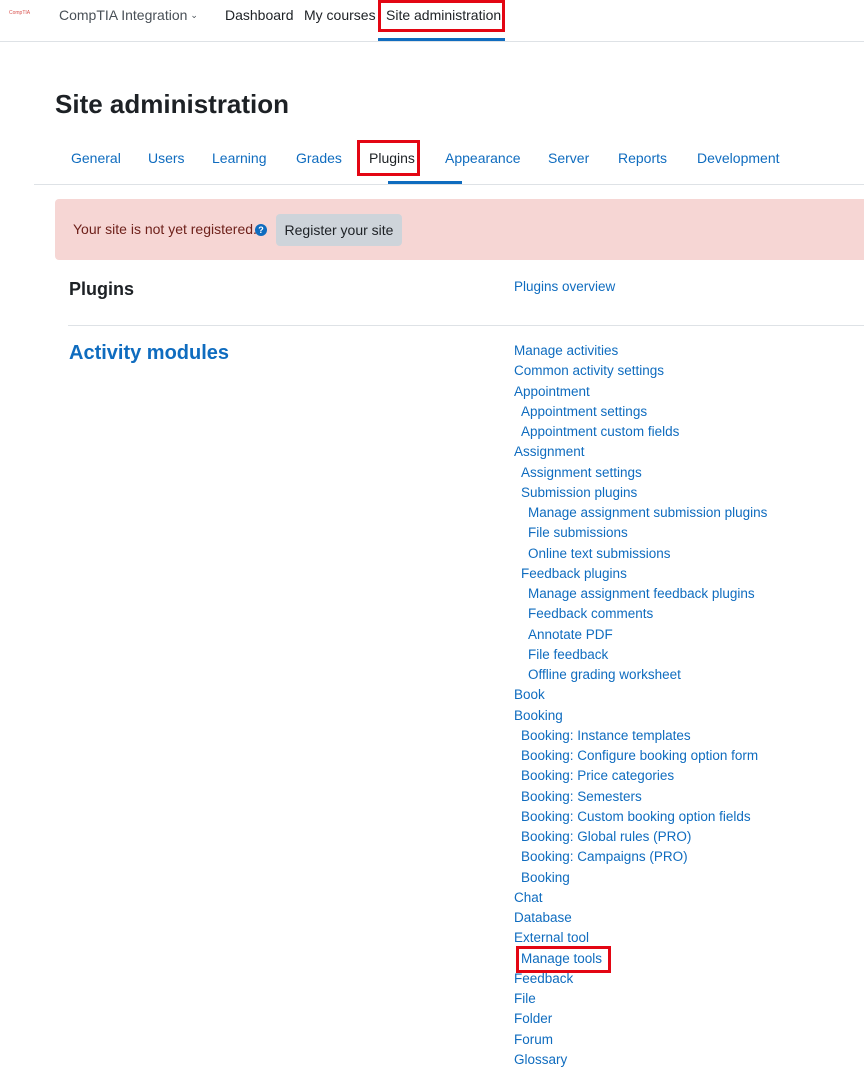 The height and width of the screenshot is (1071, 864). Describe the element at coordinates (640, 474) in the screenshot. I see `link-assignment-settings: Assignment settings` at that location.